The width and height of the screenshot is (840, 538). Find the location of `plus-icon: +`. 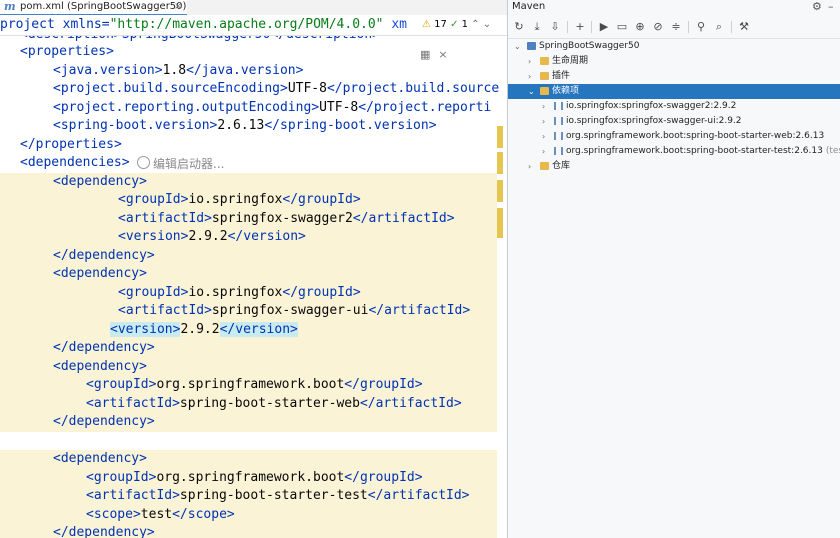

plus-icon: + is located at coordinates (580, 27).